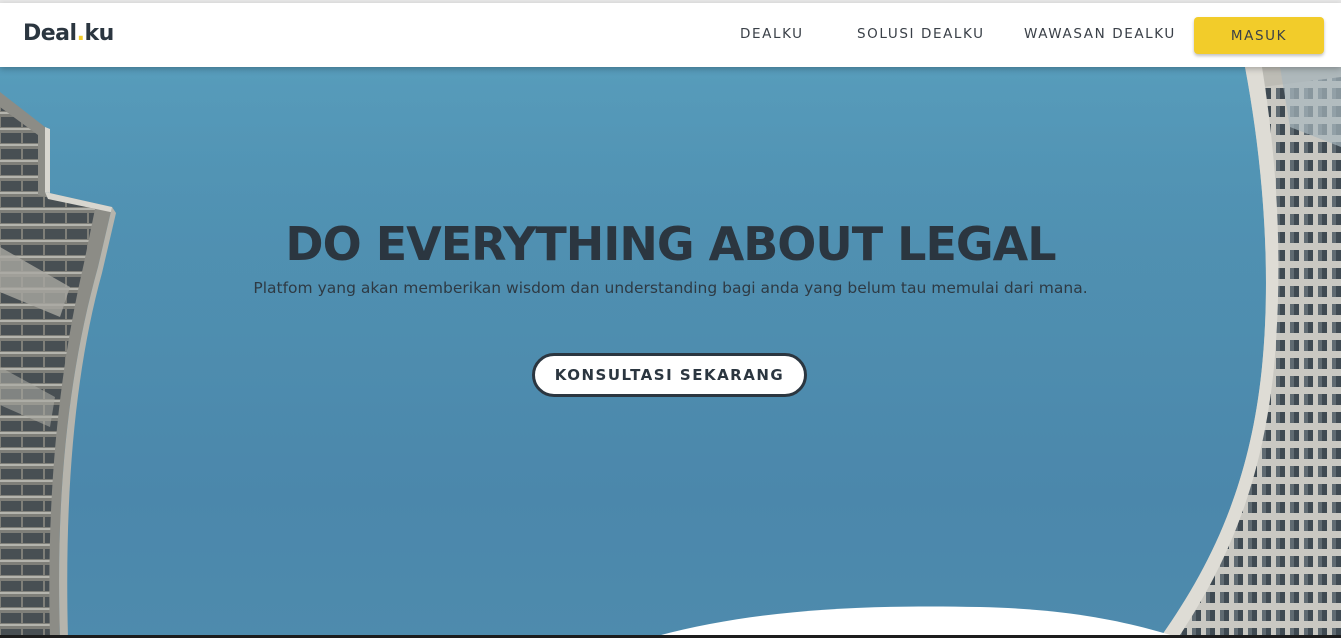 This screenshot has height=638, width=1341. Describe the element at coordinates (669, 375) in the screenshot. I see `konsultasi-sekarang-button: KONSULTASI SEKARANG` at that location.